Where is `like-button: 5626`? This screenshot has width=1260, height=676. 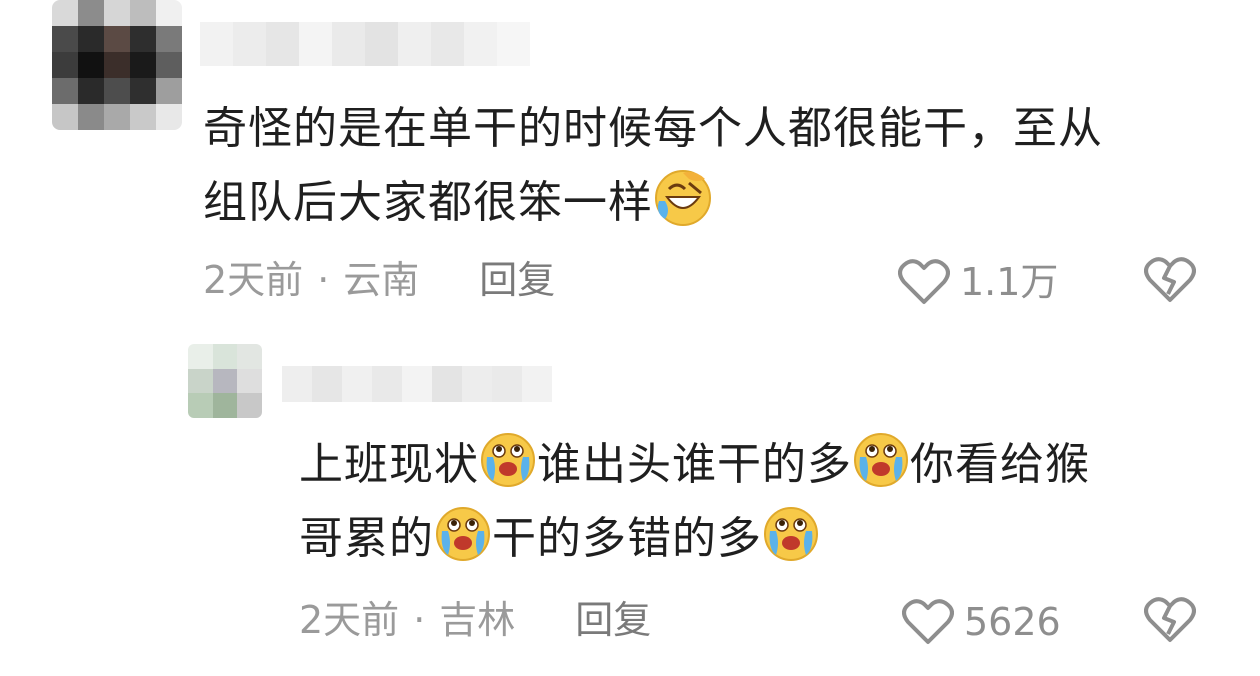 like-button: 5626 is located at coordinates (981, 622).